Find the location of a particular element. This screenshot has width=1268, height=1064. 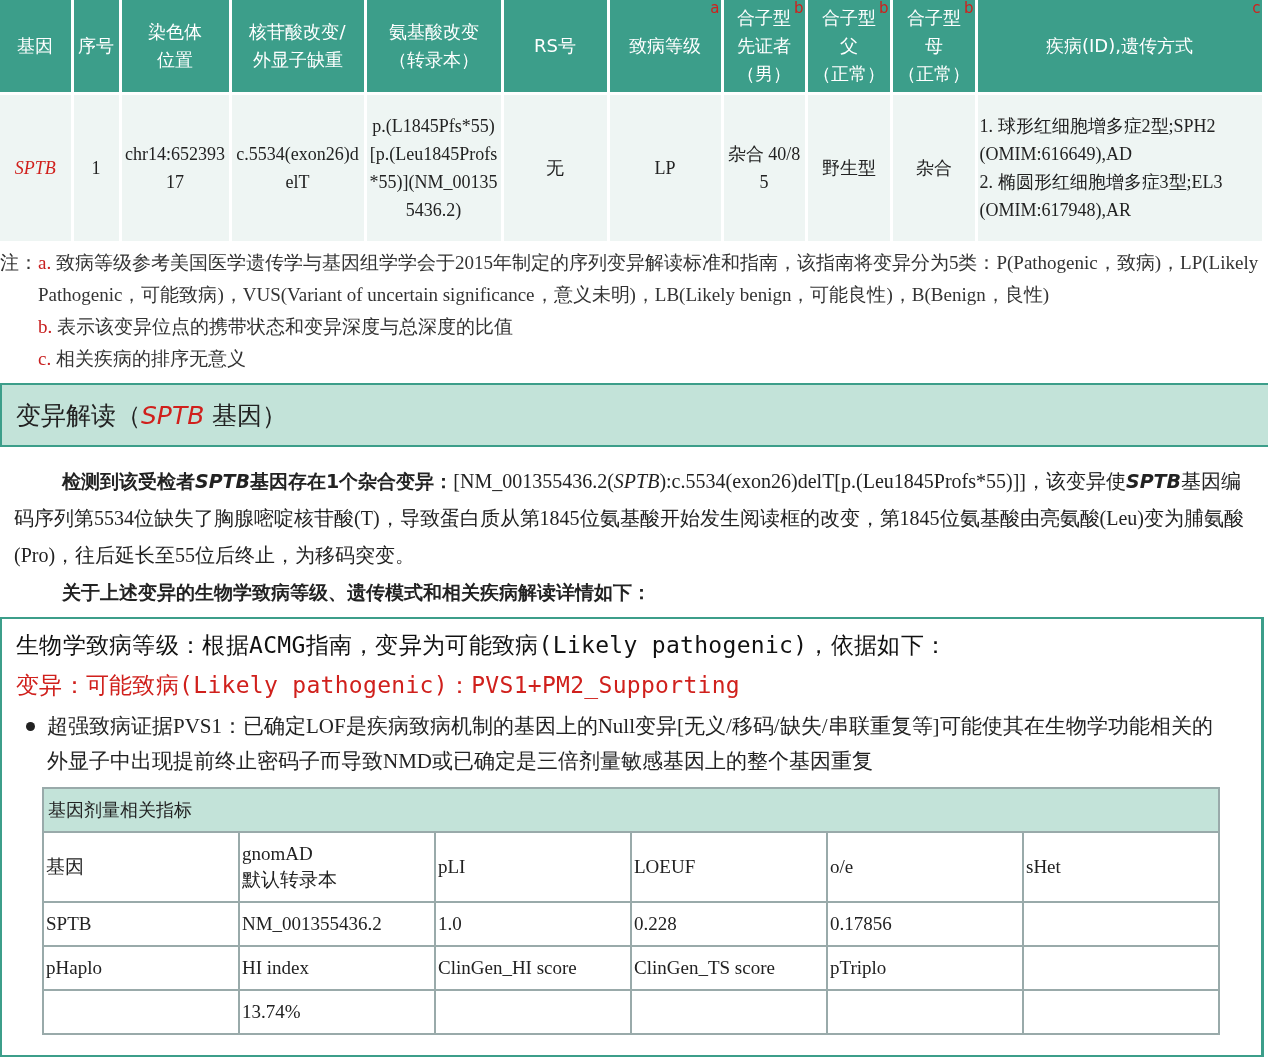

table-cell: HI index is located at coordinates (337, 968).